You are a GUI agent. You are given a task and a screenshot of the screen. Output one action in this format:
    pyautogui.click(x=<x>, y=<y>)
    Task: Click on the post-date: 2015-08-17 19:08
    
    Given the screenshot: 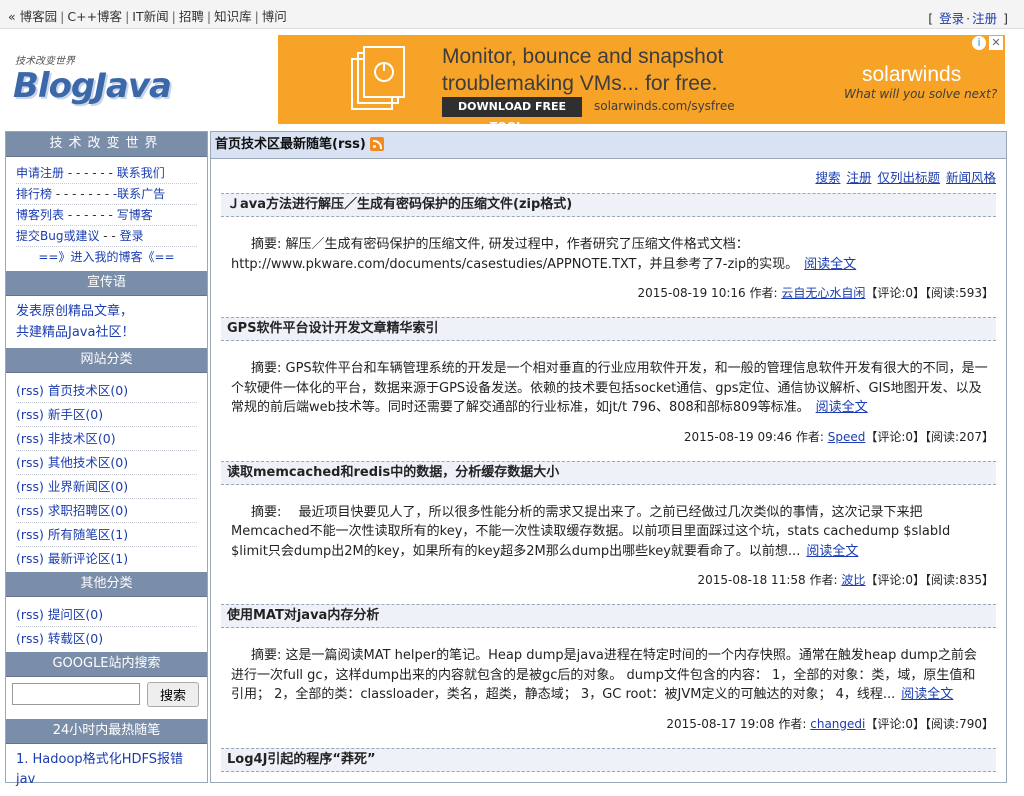 What is the action you would take?
    pyautogui.click(x=720, y=723)
    